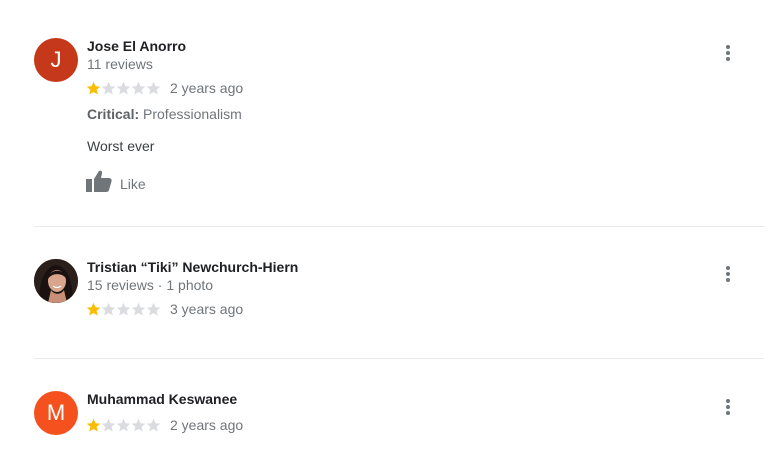 Image resolution: width=776 pixels, height=464 pixels. What do you see at coordinates (207, 309) in the screenshot?
I see `review-time: 3 years ago` at bounding box center [207, 309].